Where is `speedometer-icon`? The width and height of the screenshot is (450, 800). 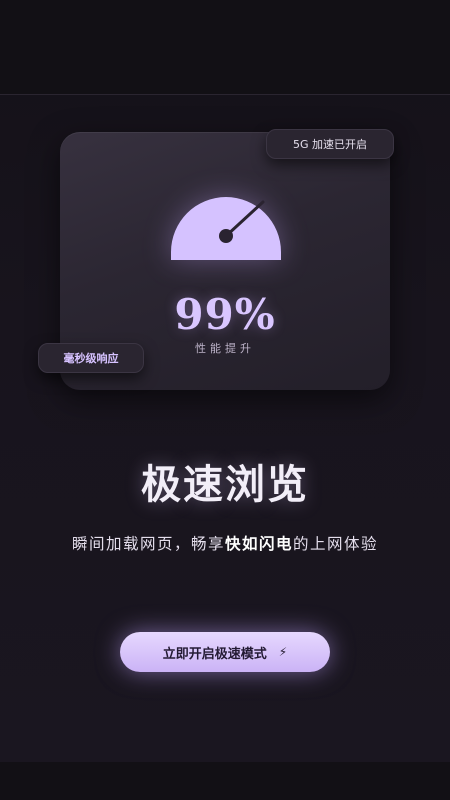
speedometer-icon is located at coordinates (226, 225).